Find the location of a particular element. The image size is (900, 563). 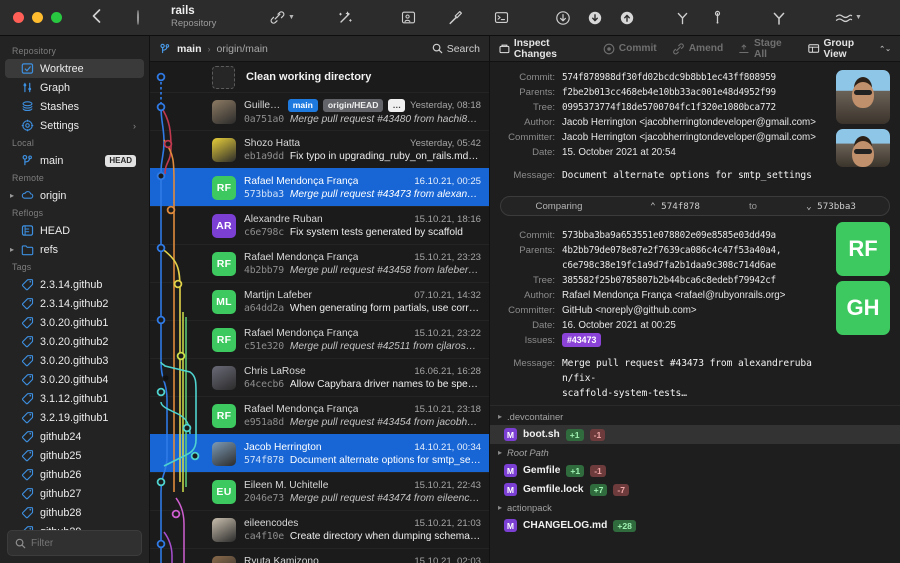

push-icon is located at coordinates (627, 17).